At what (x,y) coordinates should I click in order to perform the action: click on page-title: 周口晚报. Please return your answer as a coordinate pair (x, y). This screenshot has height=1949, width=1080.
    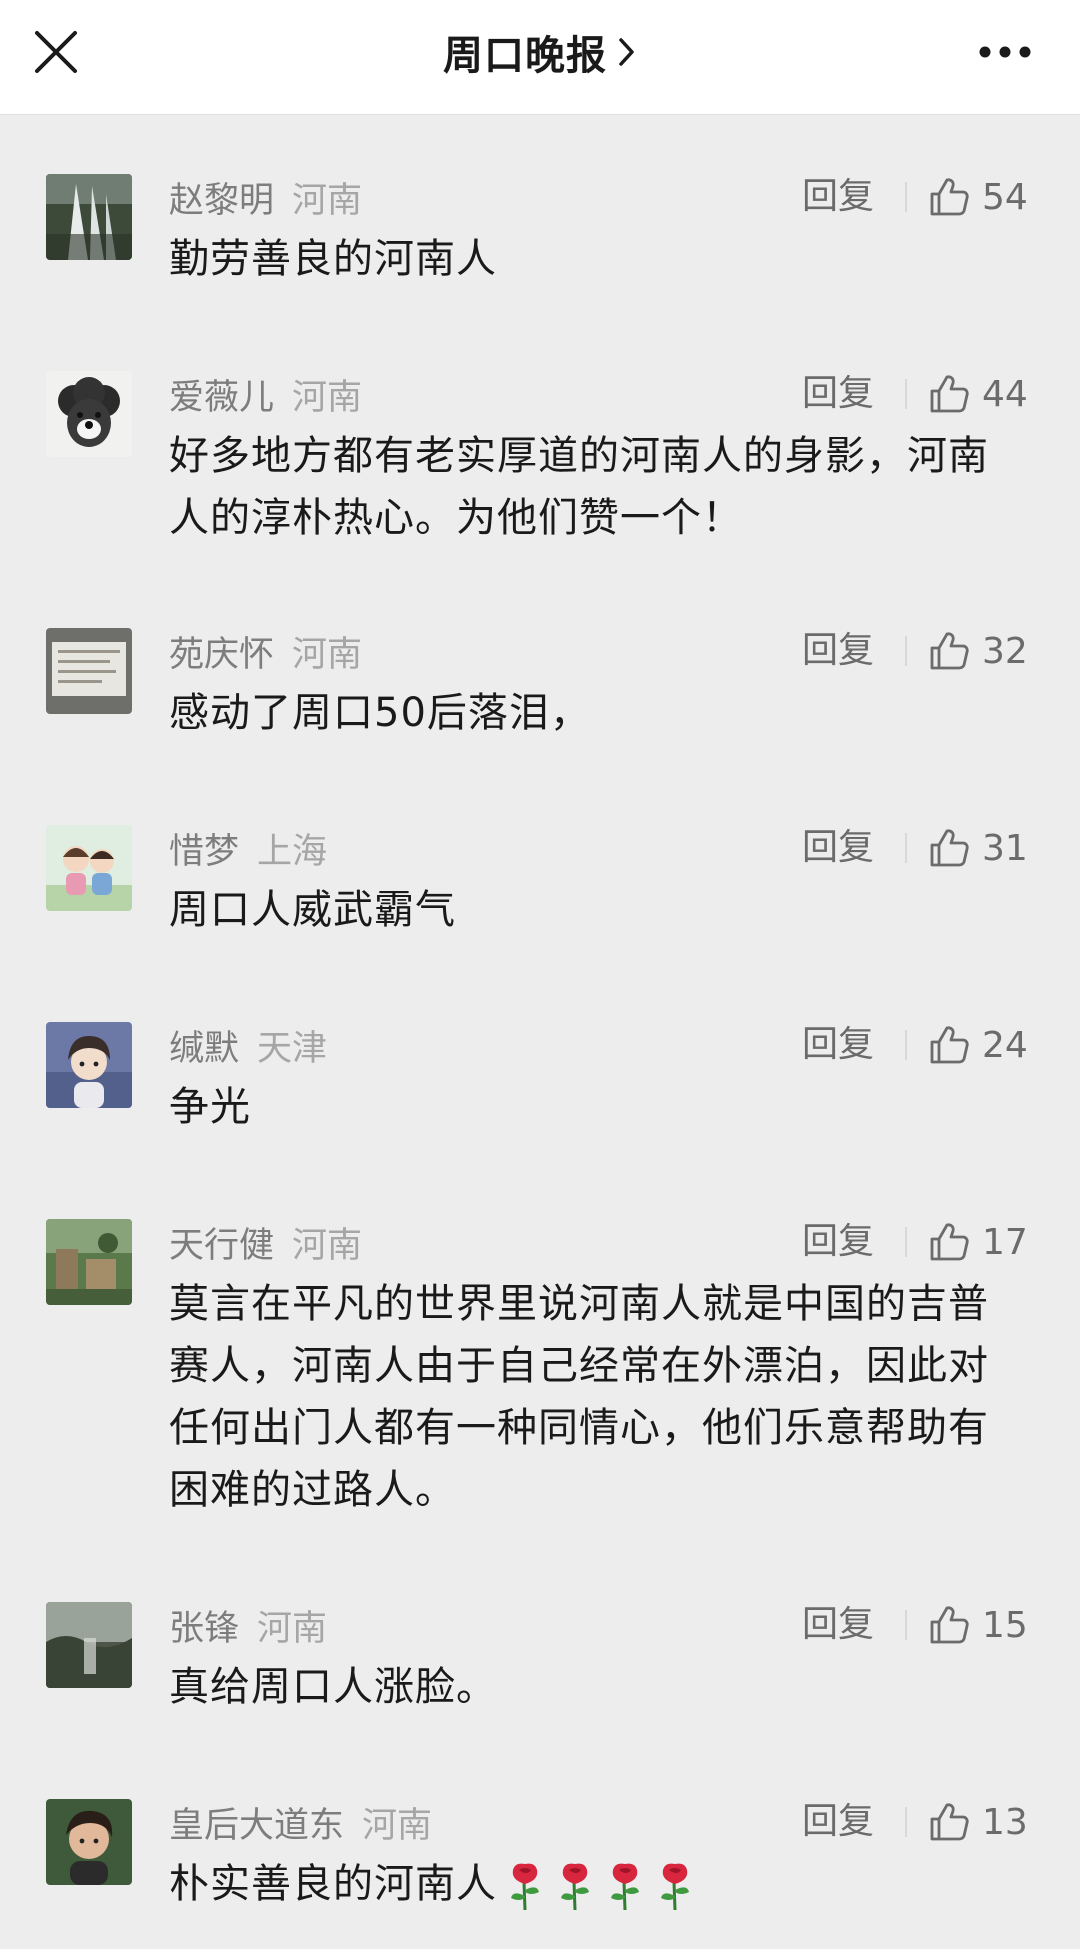
    Looking at the image, I should click on (525, 56).